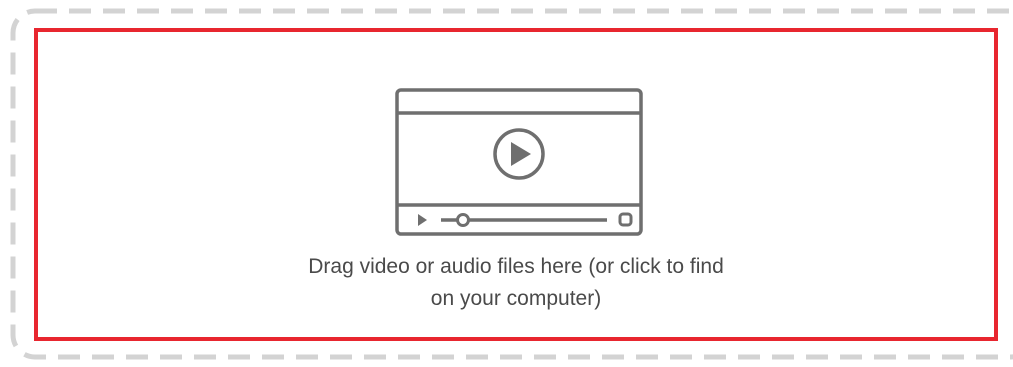 The image size is (1013, 367). I want to click on instruction-line-2: on your computer), so click(516, 298).